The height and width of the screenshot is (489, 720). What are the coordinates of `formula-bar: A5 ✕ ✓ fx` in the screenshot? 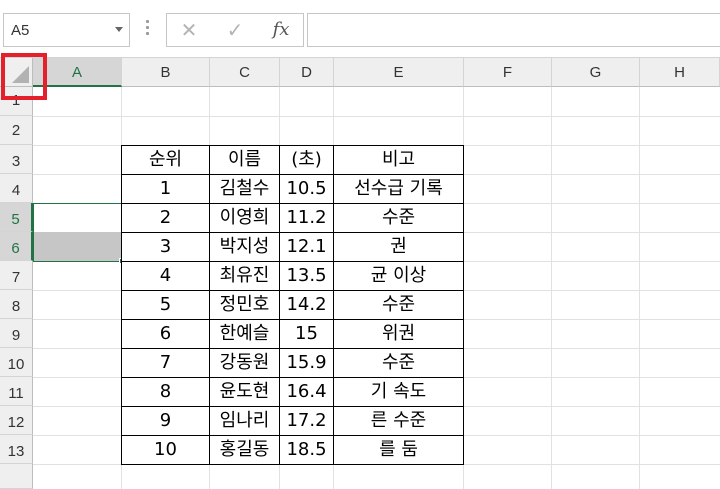 It's located at (360, 29).